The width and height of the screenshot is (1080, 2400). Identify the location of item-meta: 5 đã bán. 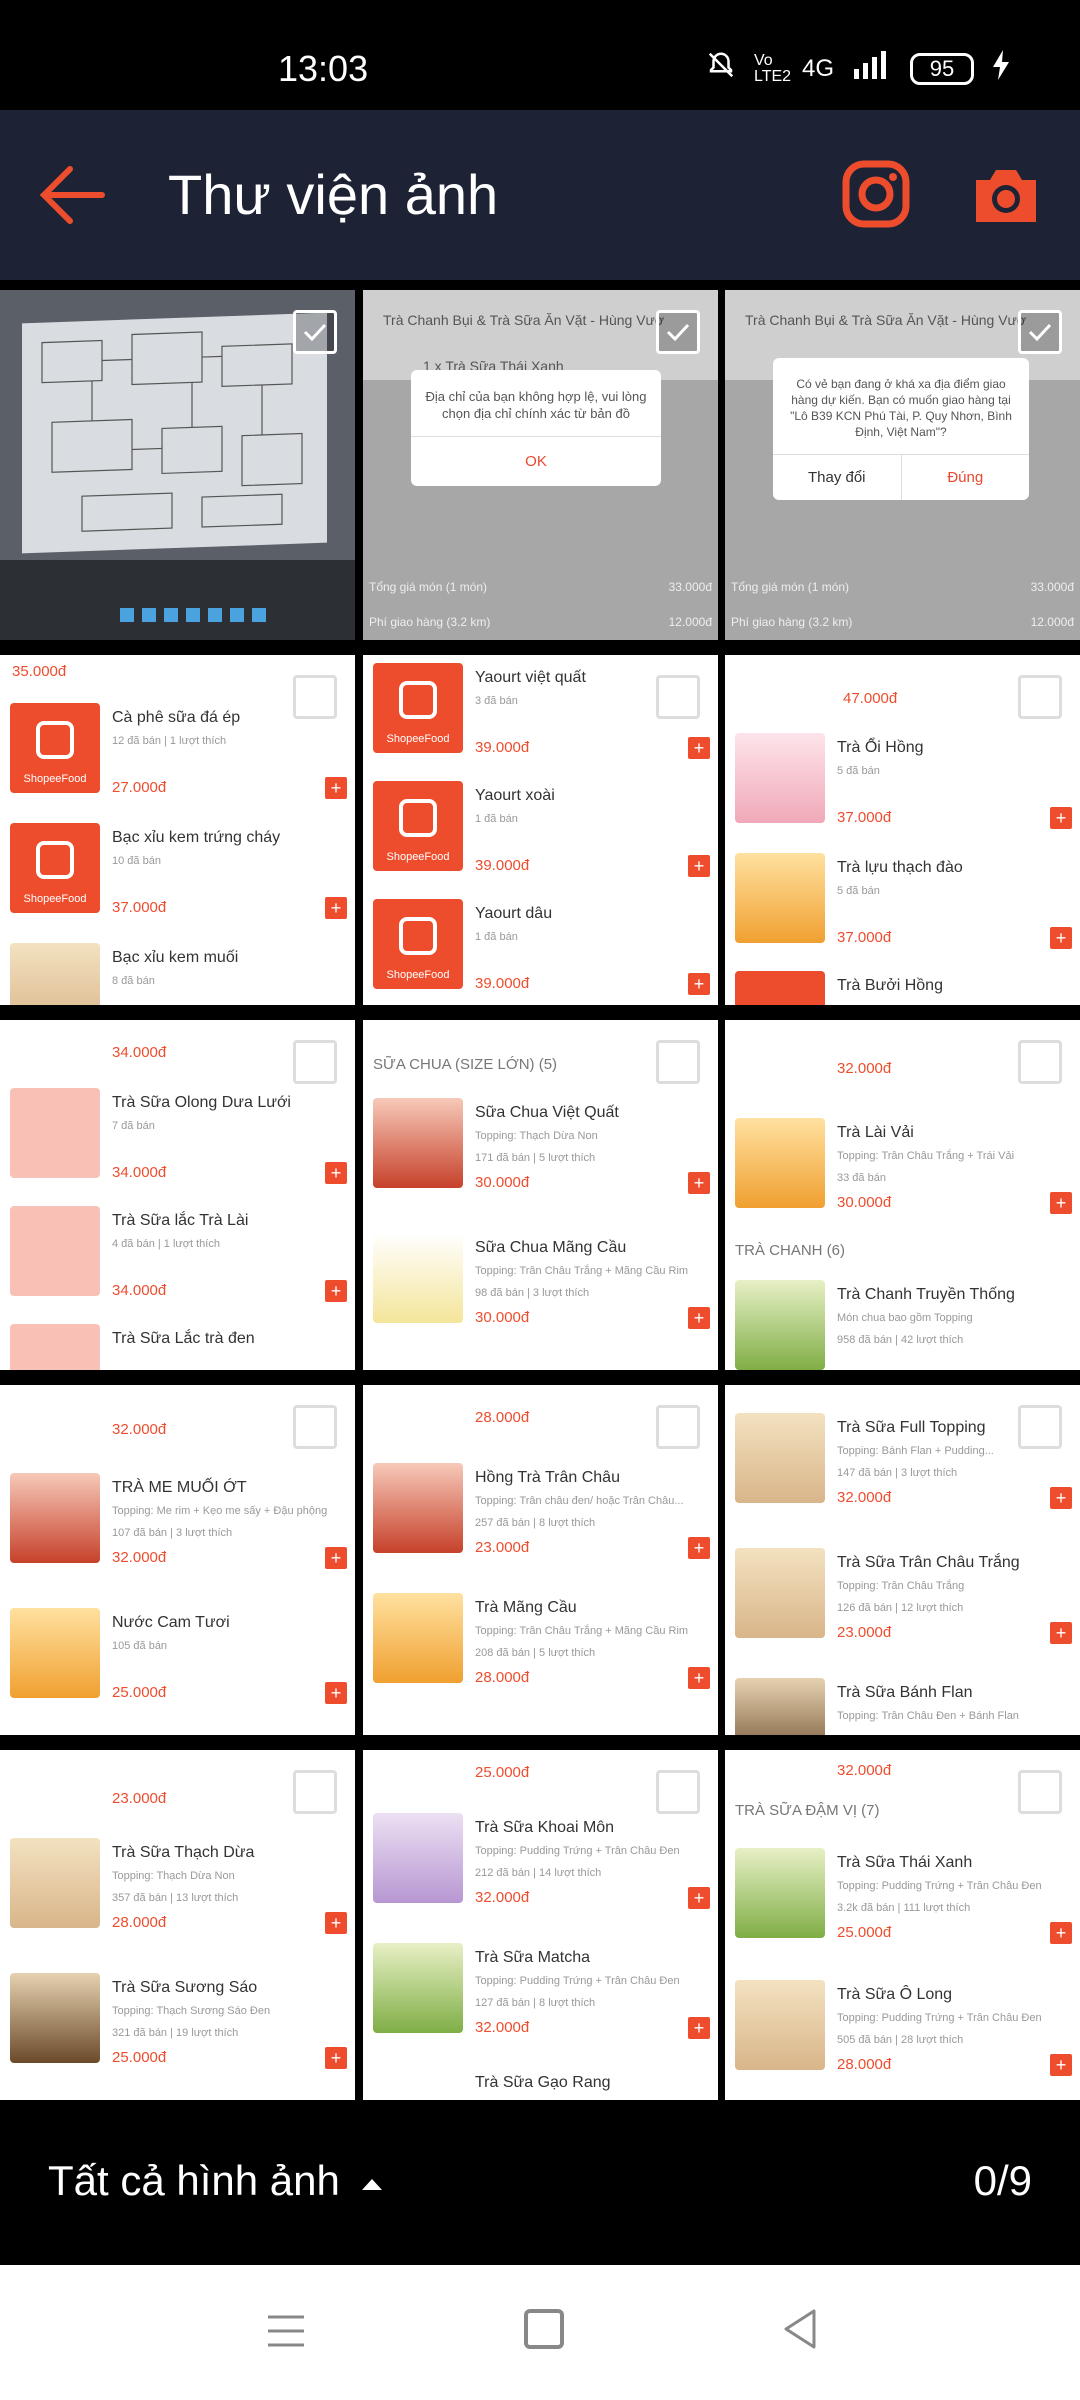
(858, 771).